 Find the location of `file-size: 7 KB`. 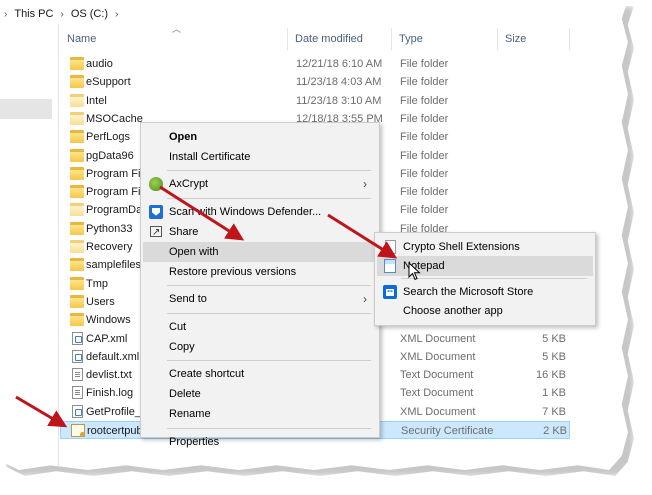

file-size: 7 KB is located at coordinates (554, 411).